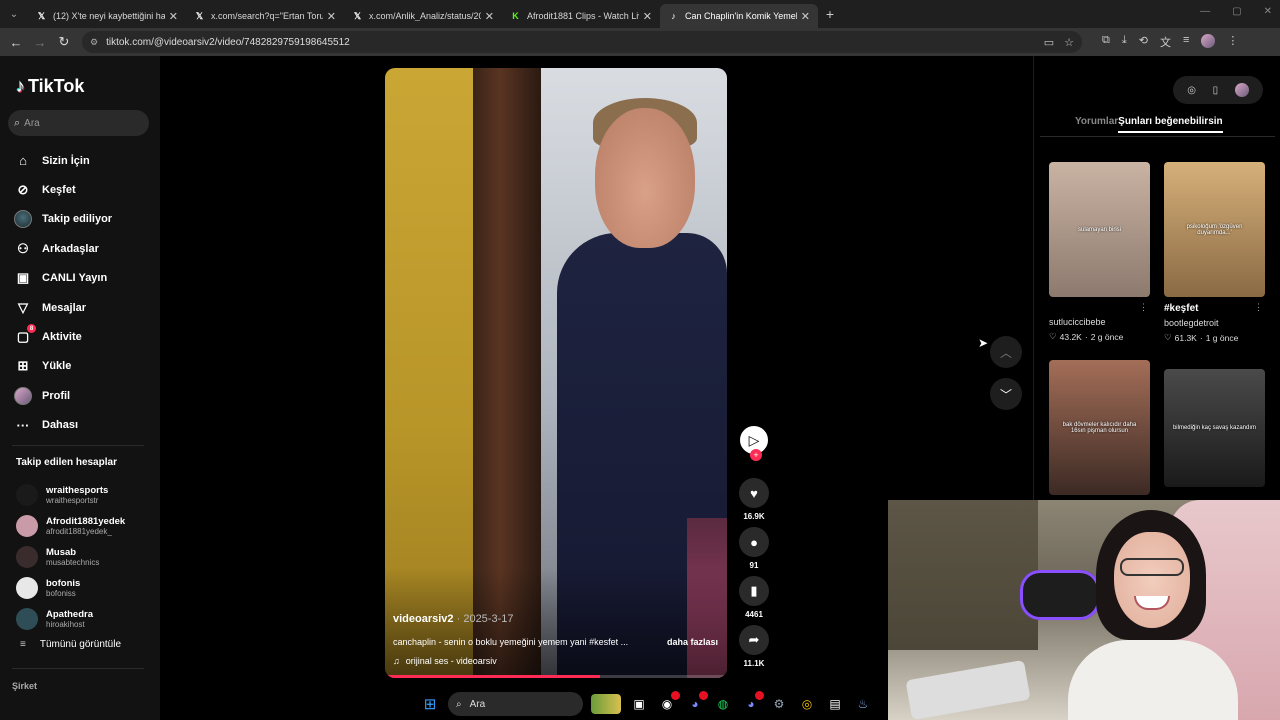  What do you see at coordinates (423, 619) in the screenshot?
I see `author-name: videoarsiv2` at bounding box center [423, 619].